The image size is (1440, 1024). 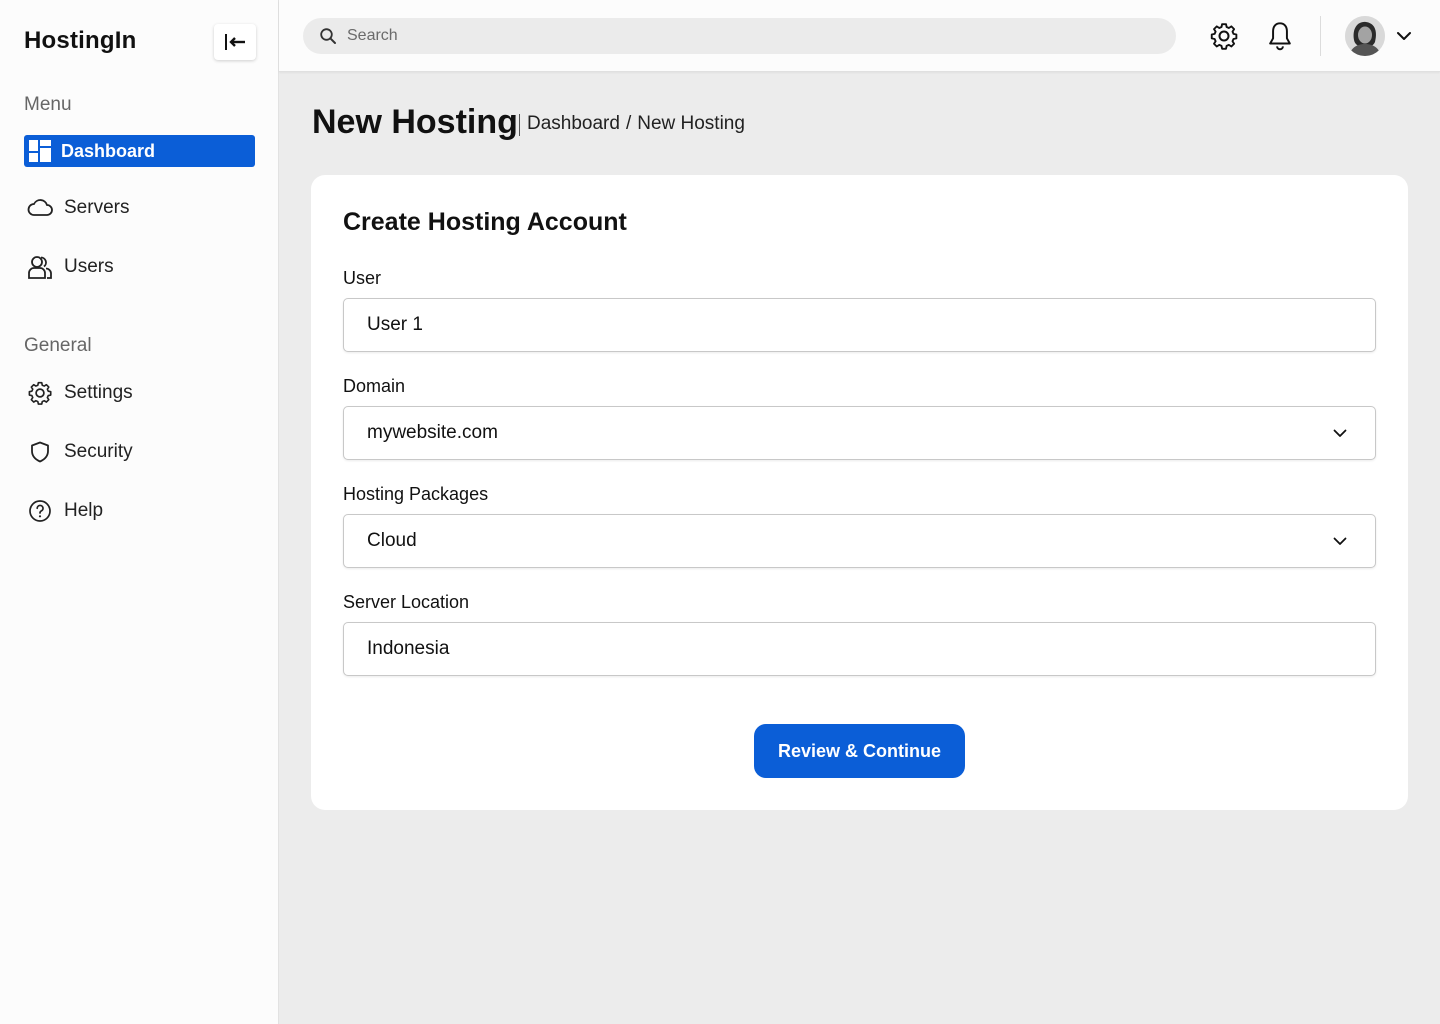 What do you see at coordinates (859, 649) in the screenshot?
I see `server-location-field: Indonesia` at bounding box center [859, 649].